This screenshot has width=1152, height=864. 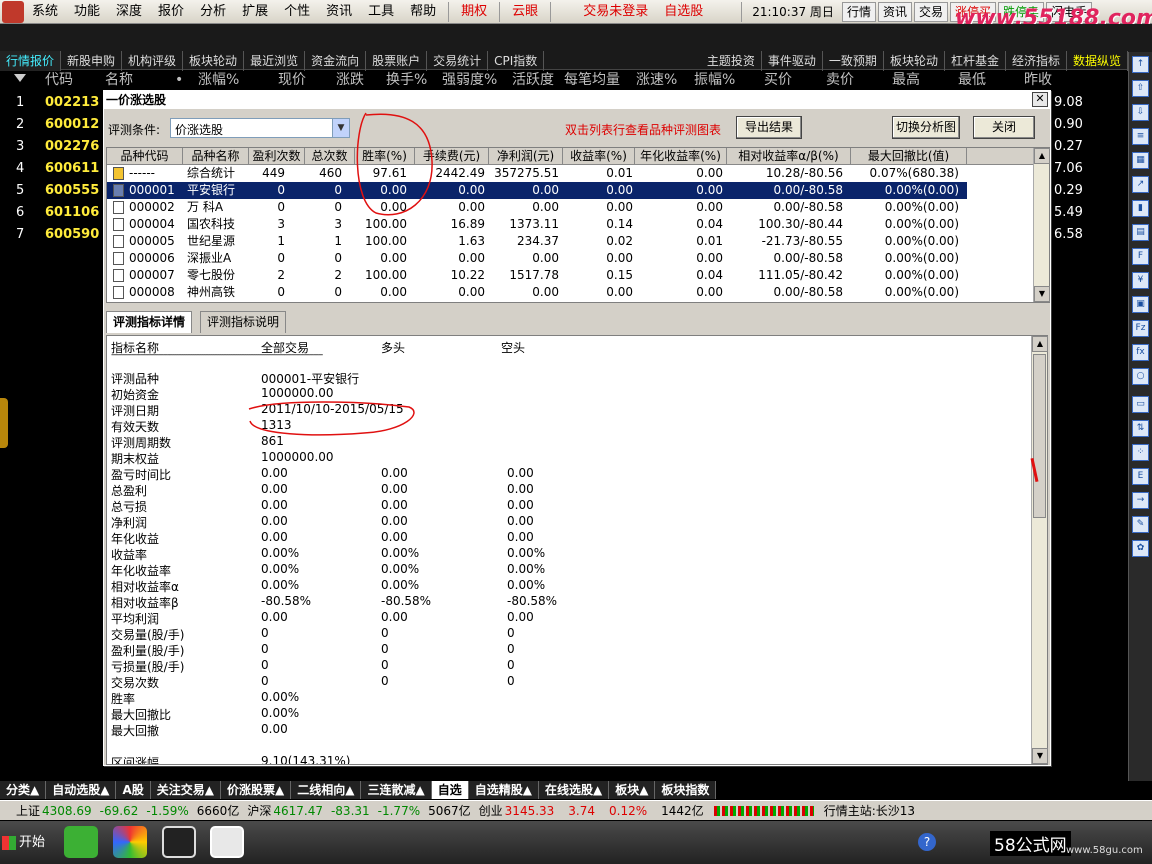 What do you see at coordinates (1140, 232) in the screenshot?
I see `table-icon: ▤` at bounding box center [1140, 232].